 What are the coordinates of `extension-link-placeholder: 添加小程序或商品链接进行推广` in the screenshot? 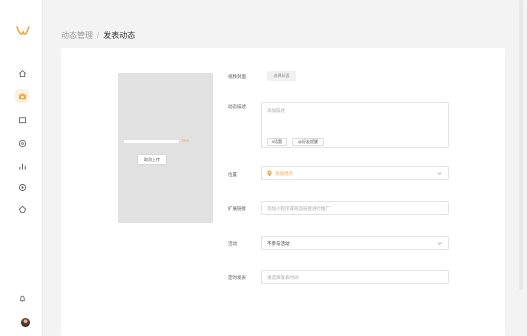 It's located at (298, 208).